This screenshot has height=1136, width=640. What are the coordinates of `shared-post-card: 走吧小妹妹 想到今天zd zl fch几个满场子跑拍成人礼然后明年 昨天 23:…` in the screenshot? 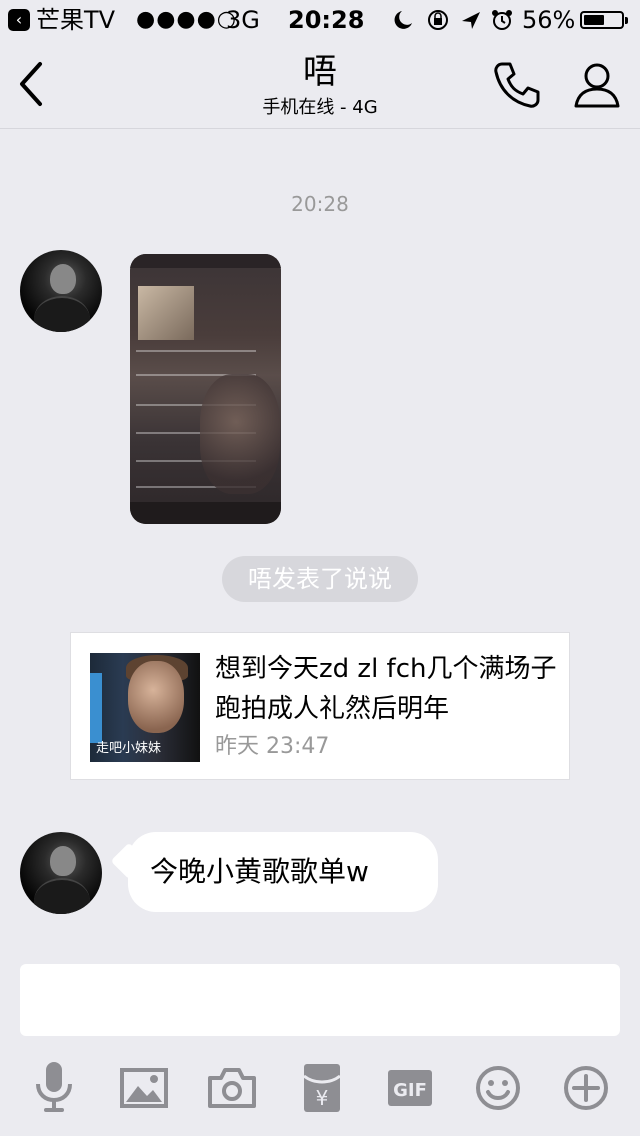 It's located at (320, 706).